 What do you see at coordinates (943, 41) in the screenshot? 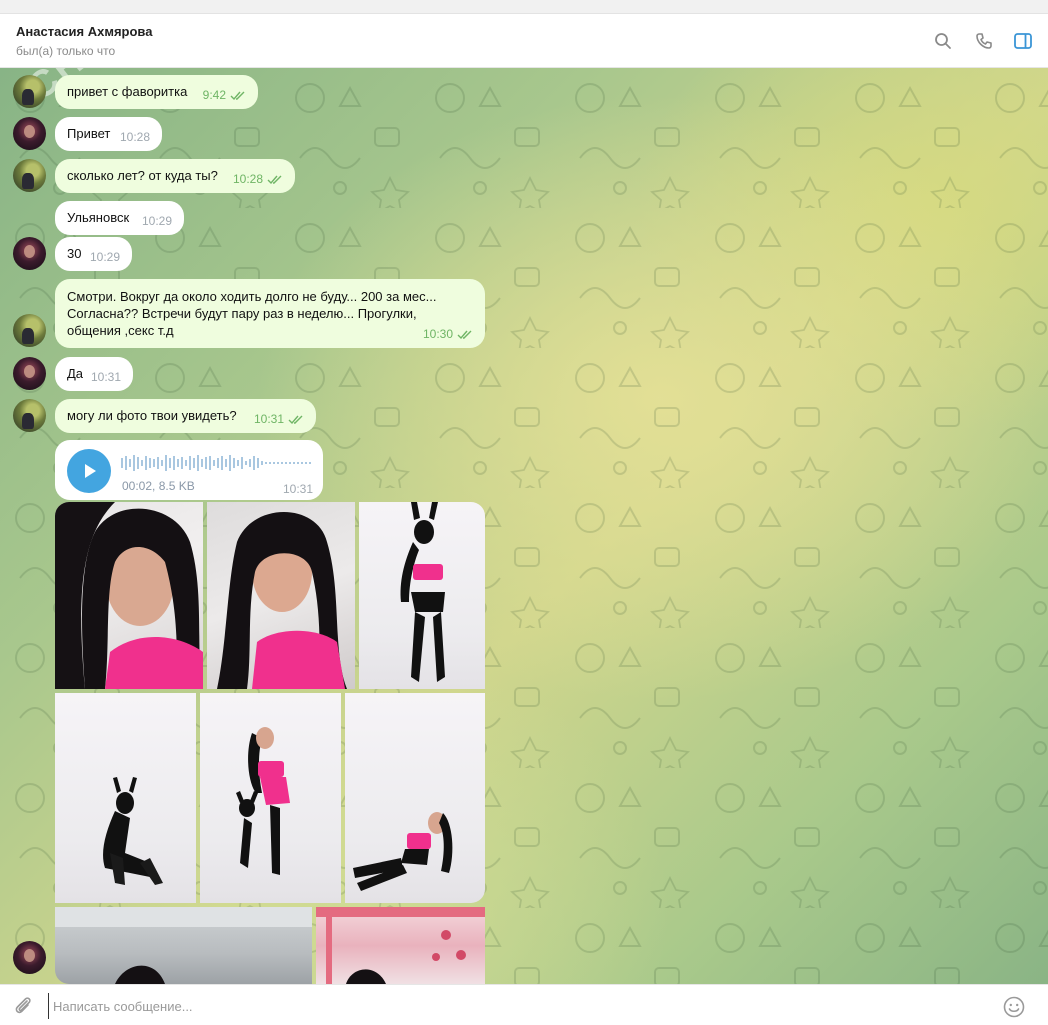
I see `search-icon` at bounding box center [943, 41].